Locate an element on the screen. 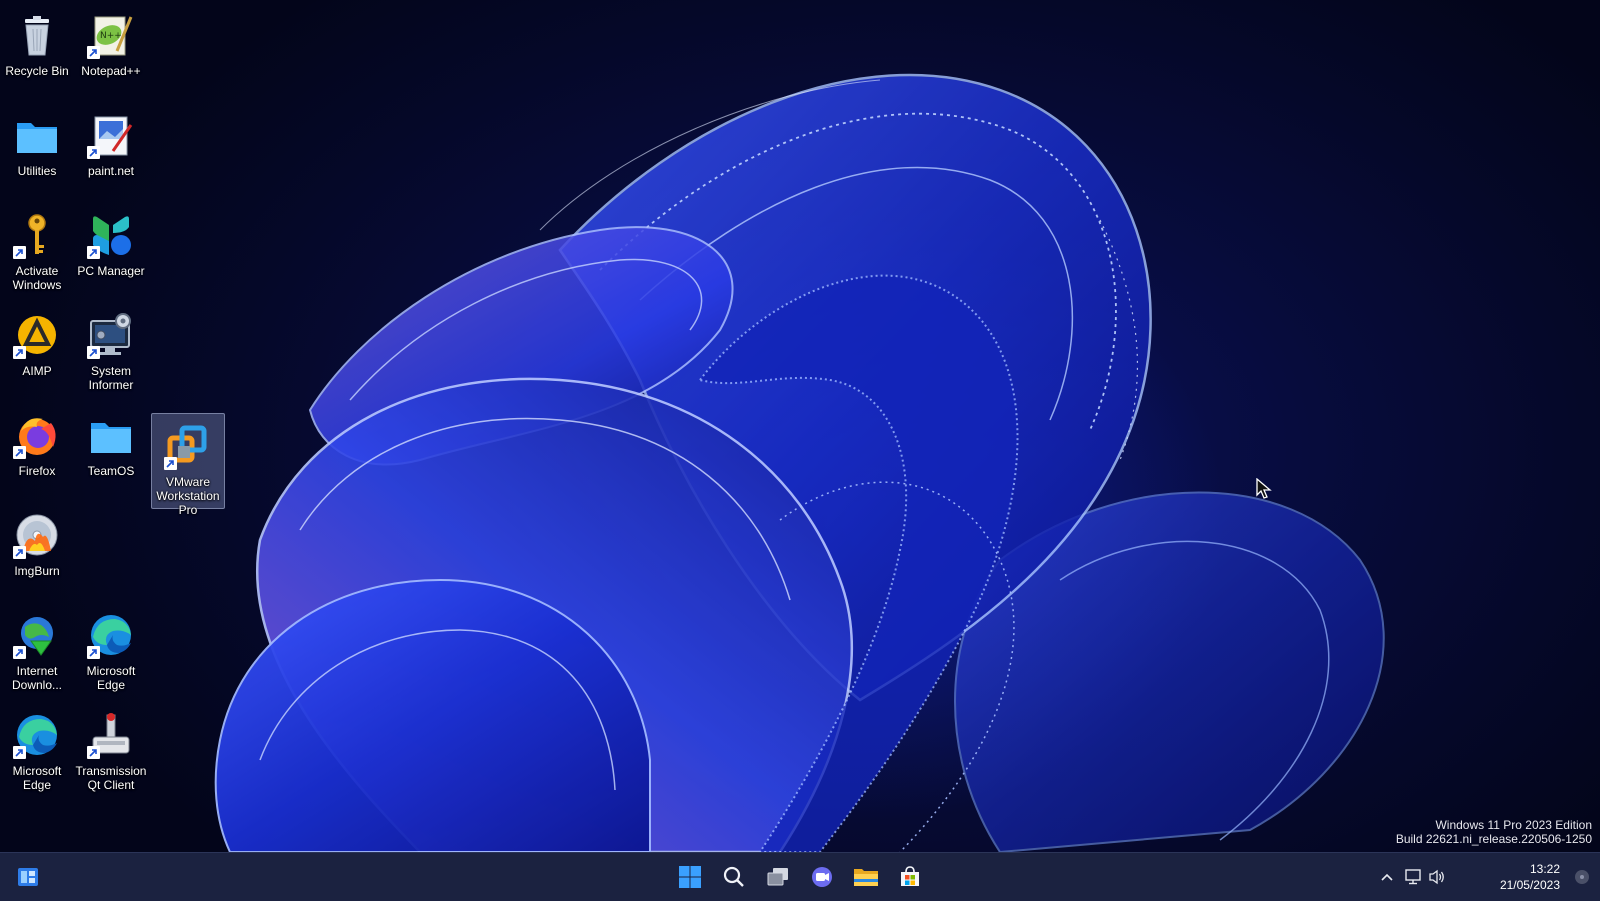 This screenshot has width=1600, height=901. watermark-edition: Windows 11 Pro 2023 Edition is located at coordinates (1513, 825).